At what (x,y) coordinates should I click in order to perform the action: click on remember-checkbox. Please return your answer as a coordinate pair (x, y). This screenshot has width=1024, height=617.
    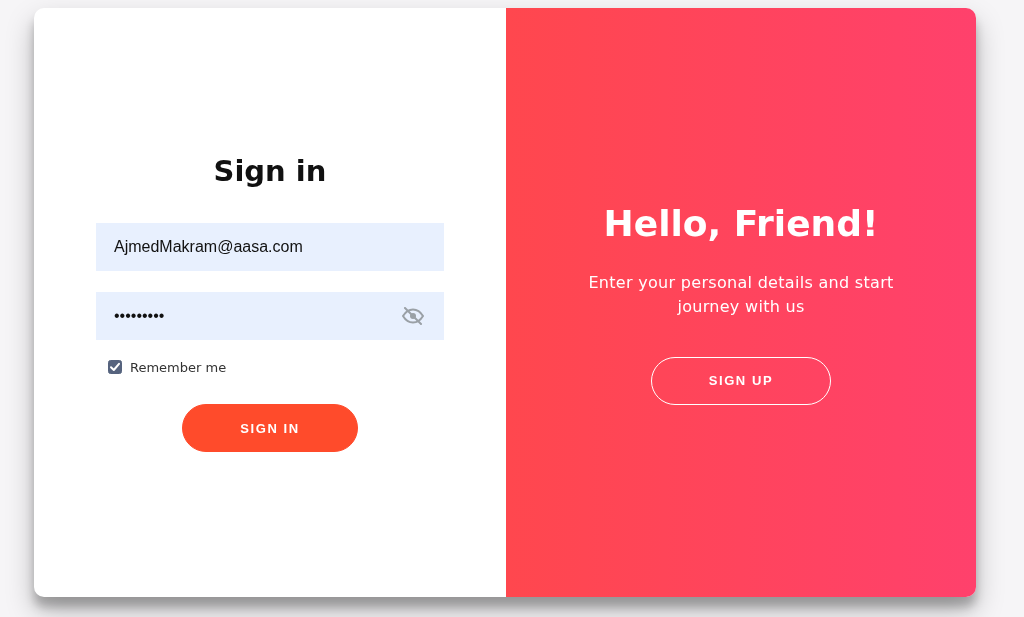
    Looking at the image, I should click on (115, 367).